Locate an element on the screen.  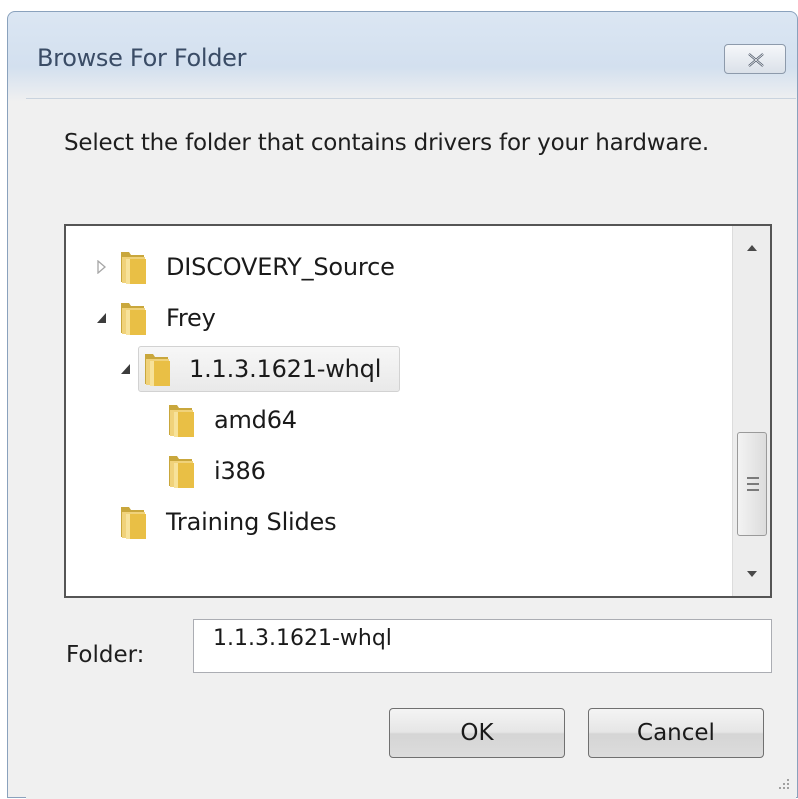
tree-item-whql: 1.1.3.1621-whql is located at coordinates (258, 369).